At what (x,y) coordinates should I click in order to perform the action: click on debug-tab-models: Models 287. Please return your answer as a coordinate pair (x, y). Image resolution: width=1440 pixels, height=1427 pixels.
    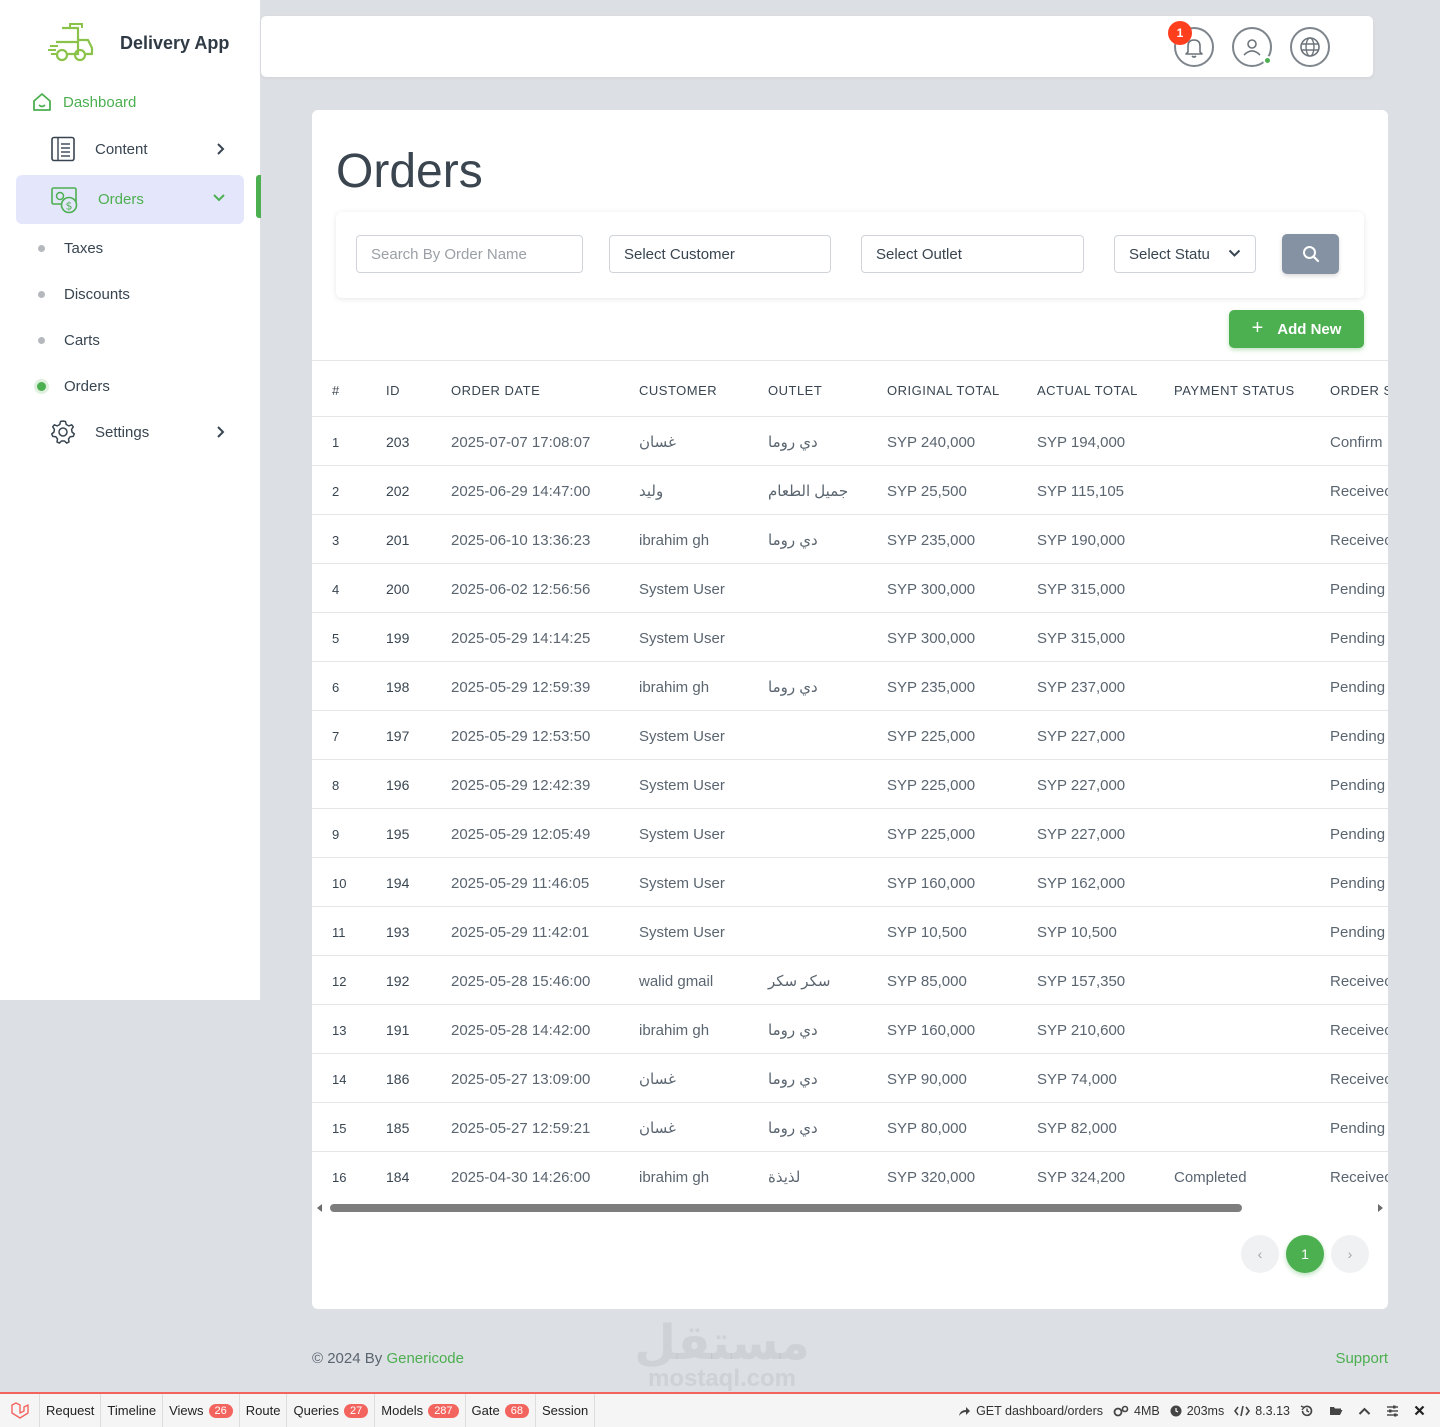
    Looking at the image, I should click on (420, 1410).